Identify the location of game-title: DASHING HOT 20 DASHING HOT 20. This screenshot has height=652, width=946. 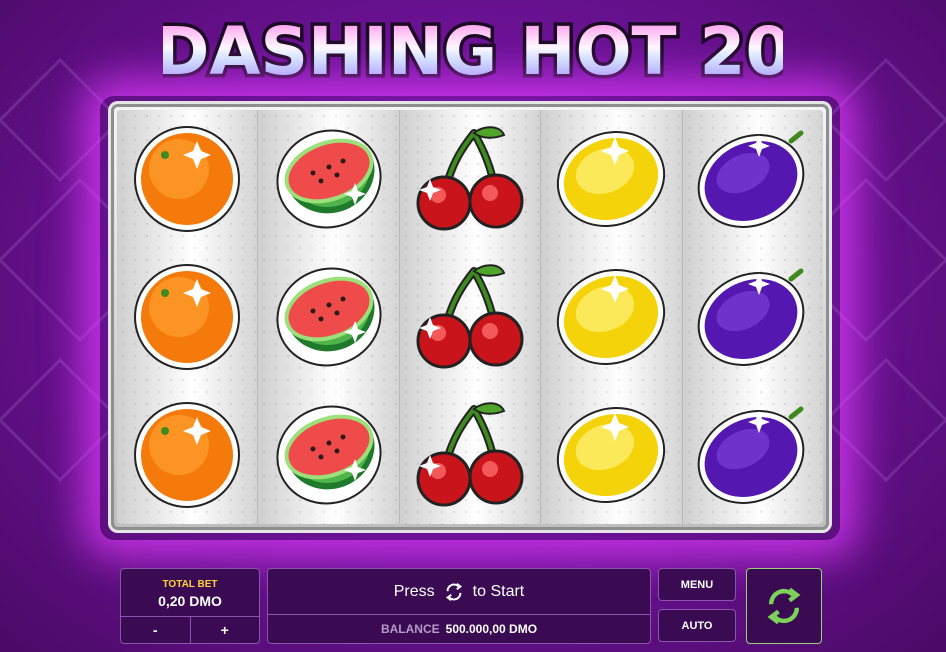
(473, 52).